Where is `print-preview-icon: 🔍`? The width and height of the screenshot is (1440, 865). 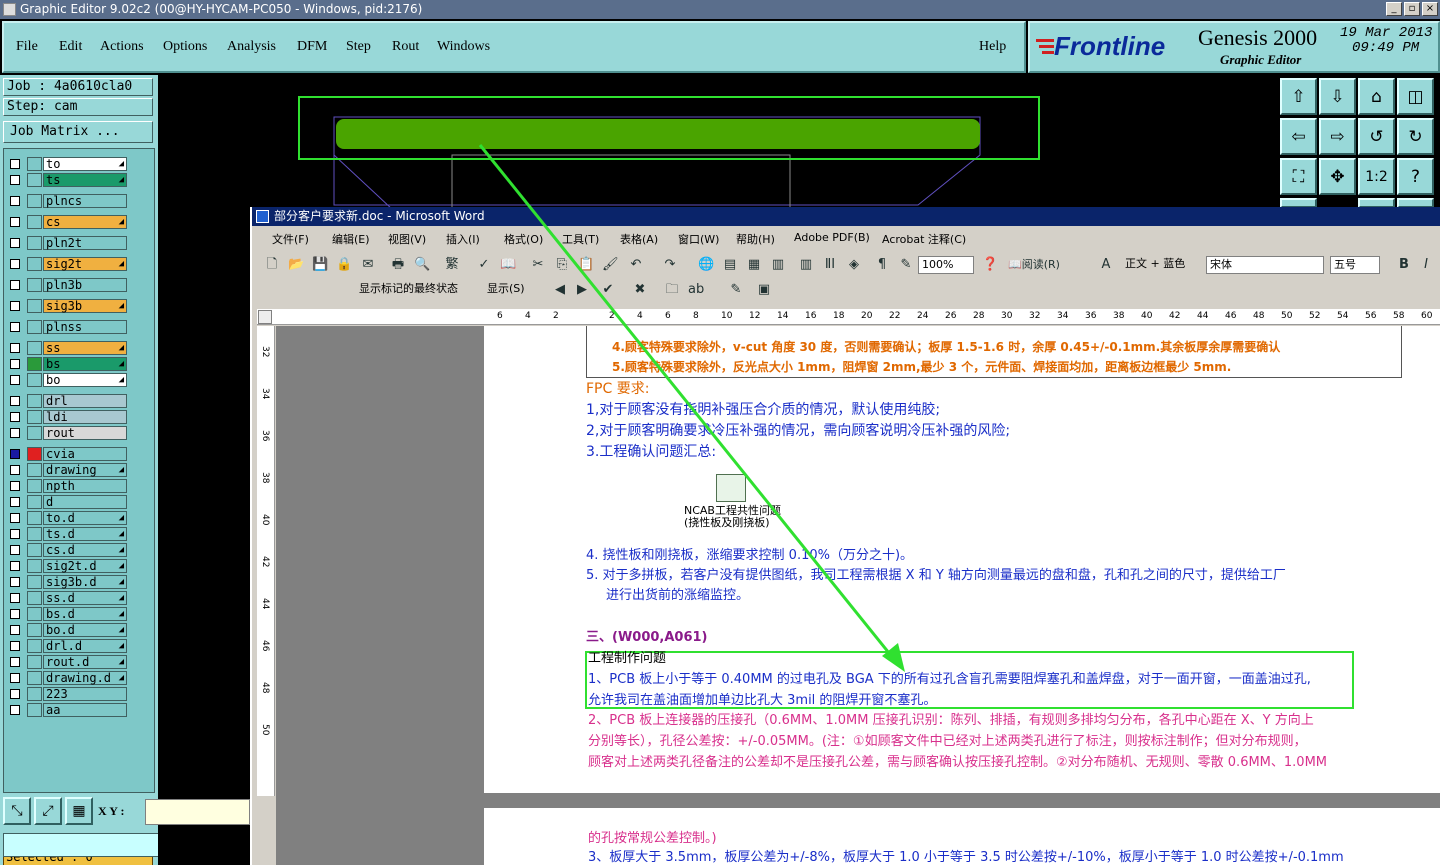 print-preview-icon: 🔍 is located at coordinates (422, 265).